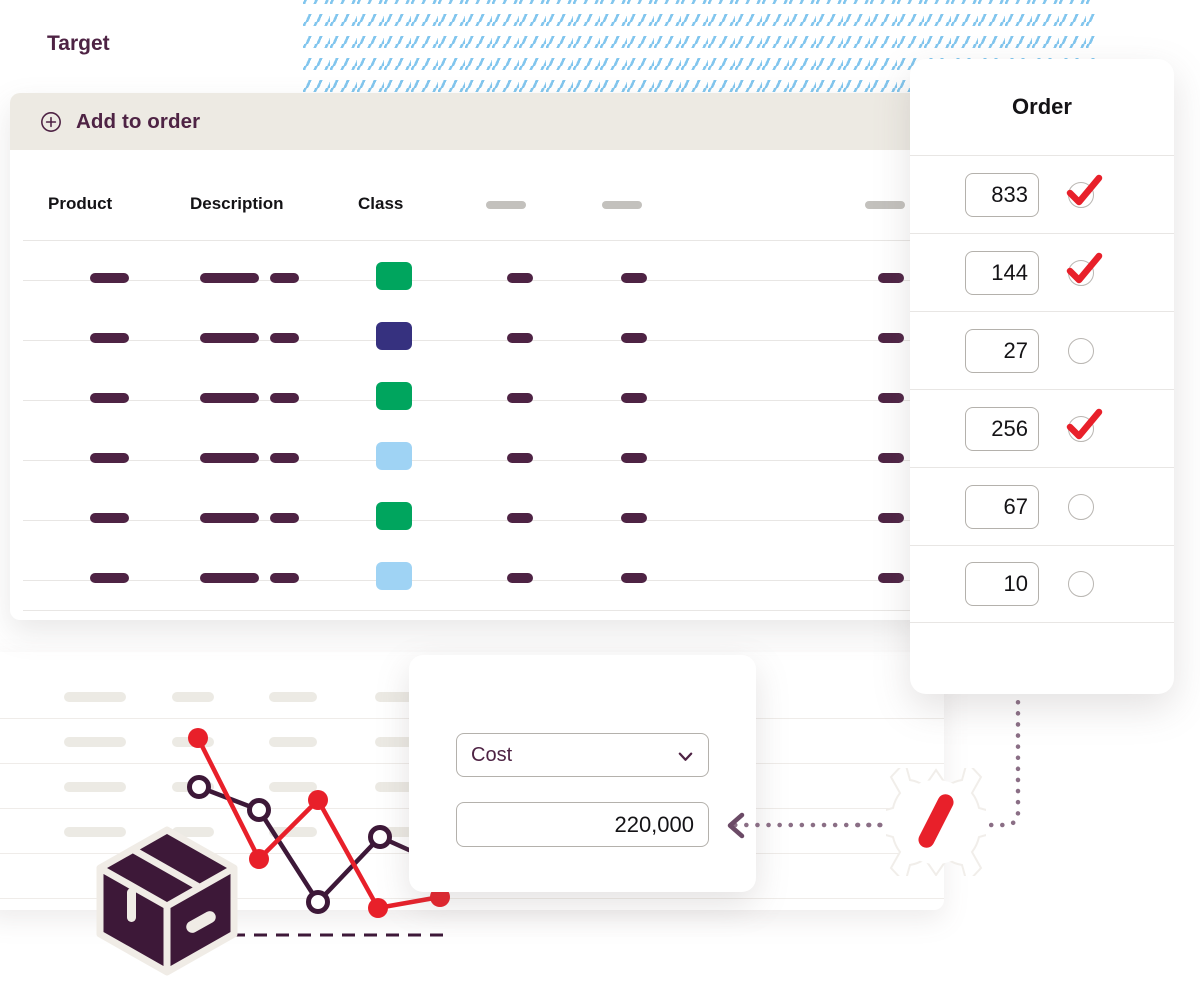  I want to click on column-header-description: Description, so click(237, 203).